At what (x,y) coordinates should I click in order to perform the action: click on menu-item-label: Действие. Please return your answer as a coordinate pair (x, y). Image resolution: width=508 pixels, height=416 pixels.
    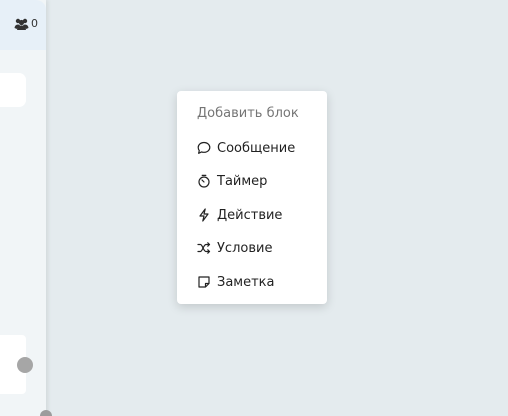
    Looking at the image, I should click on (250, 215).